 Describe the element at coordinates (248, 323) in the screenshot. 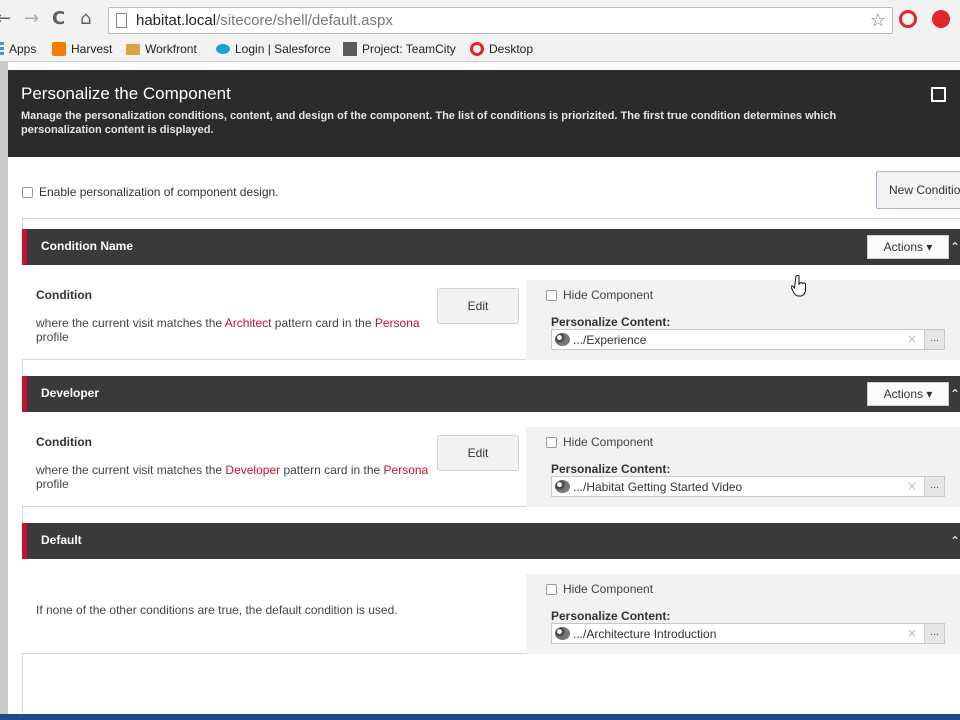

I see `rule-keyword-pattern: Architect` at that location.